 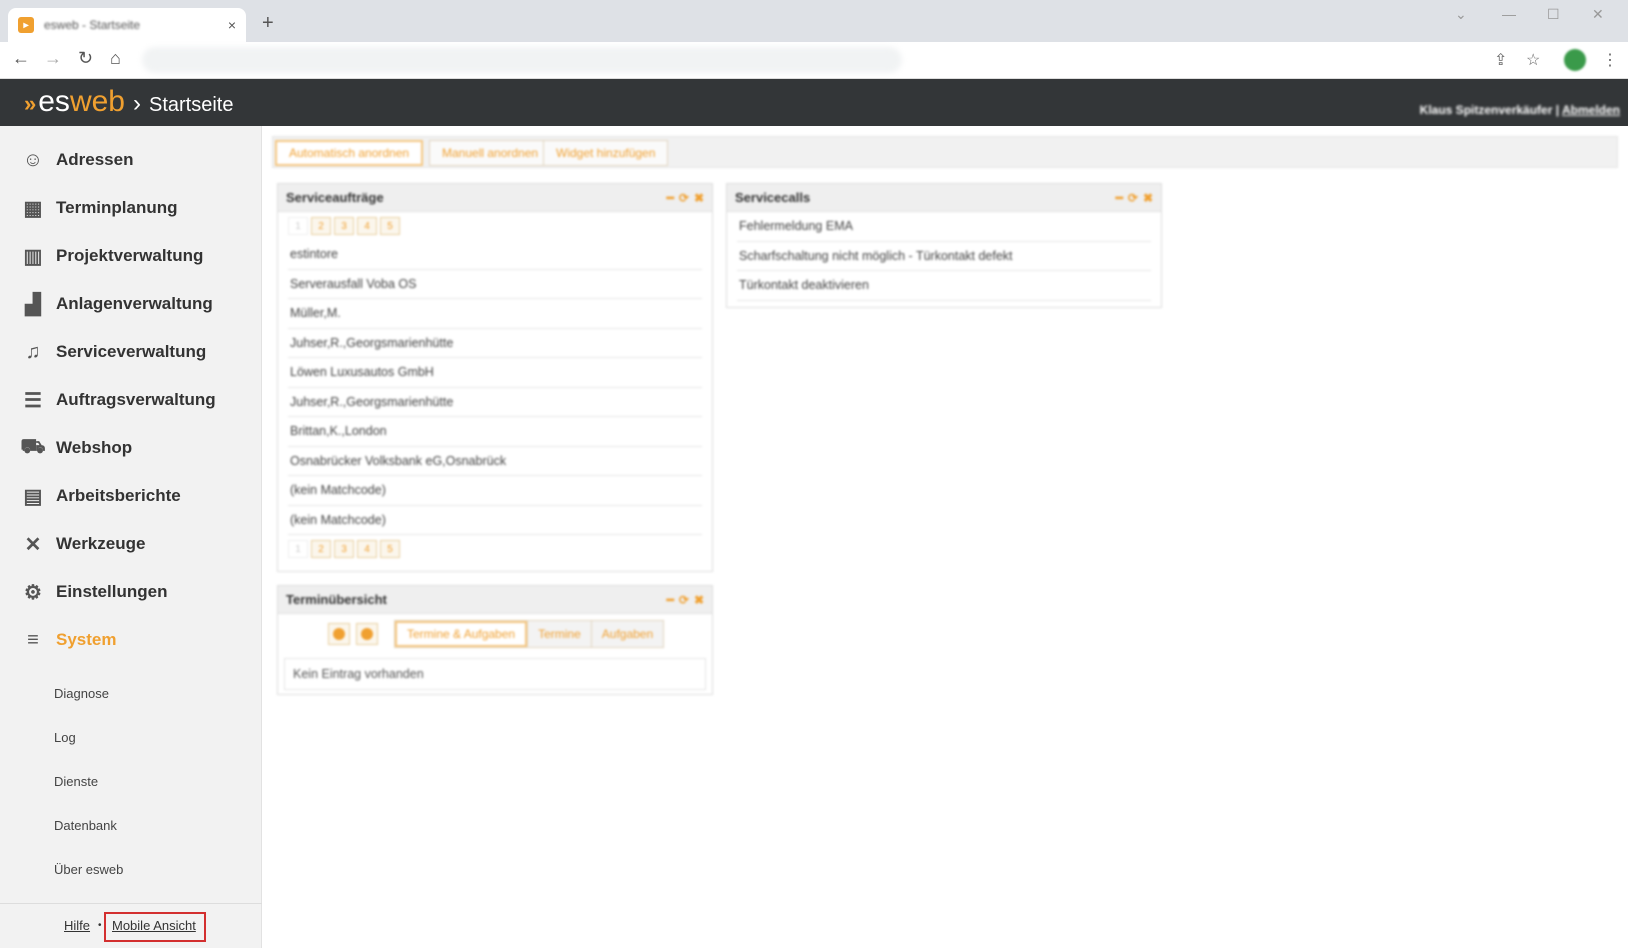 I want to click on sidebar-item-label: Terminplanung, so click(x=117, y=207).